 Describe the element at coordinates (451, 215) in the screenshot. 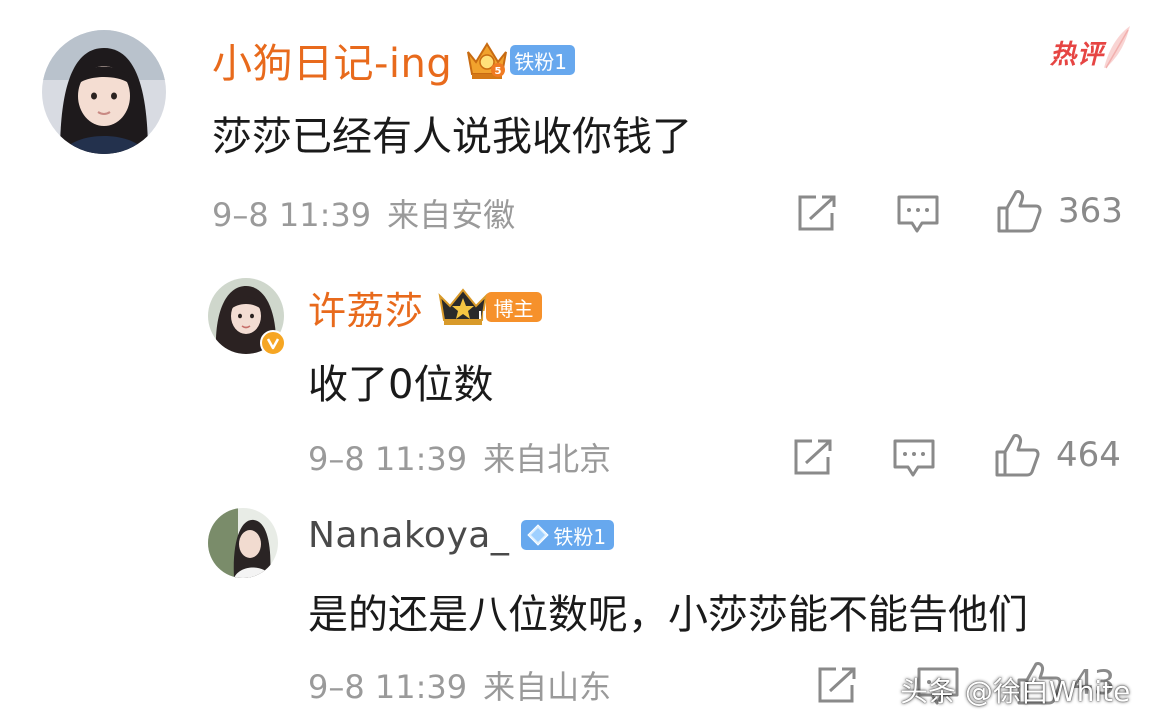

I see `comment-location: 来自安徽` at that location.